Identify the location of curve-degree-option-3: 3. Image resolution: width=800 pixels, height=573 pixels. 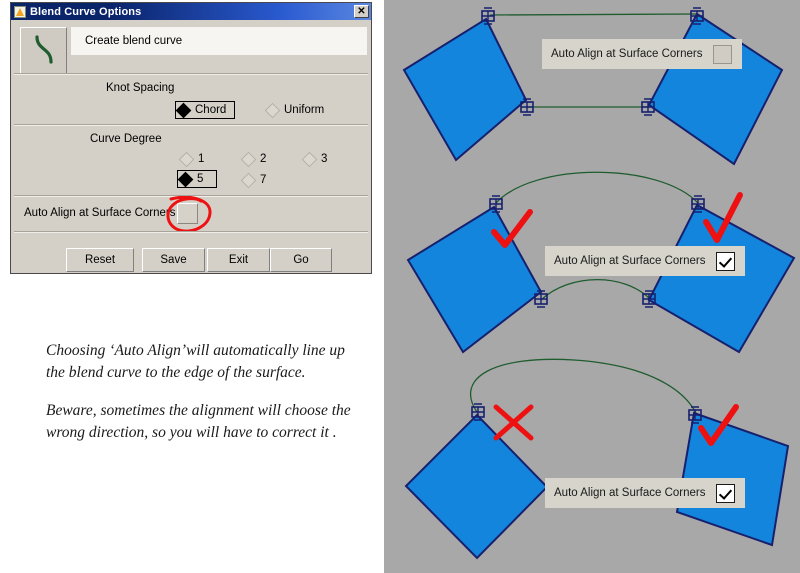
(320, 159).